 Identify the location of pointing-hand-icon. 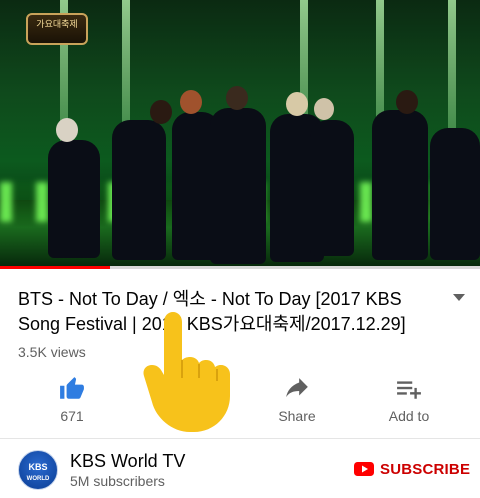
(186, 372).